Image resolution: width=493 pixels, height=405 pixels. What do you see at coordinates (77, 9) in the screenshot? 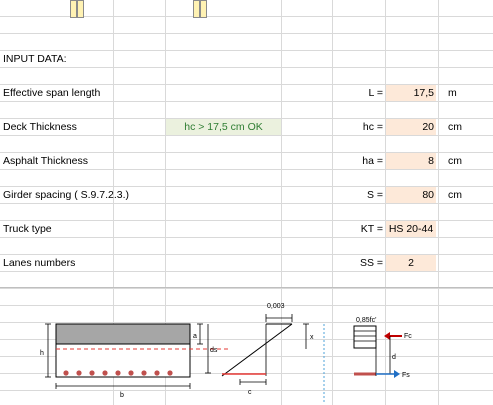
I see `column-stub-left` at bounding box center [77, 9].